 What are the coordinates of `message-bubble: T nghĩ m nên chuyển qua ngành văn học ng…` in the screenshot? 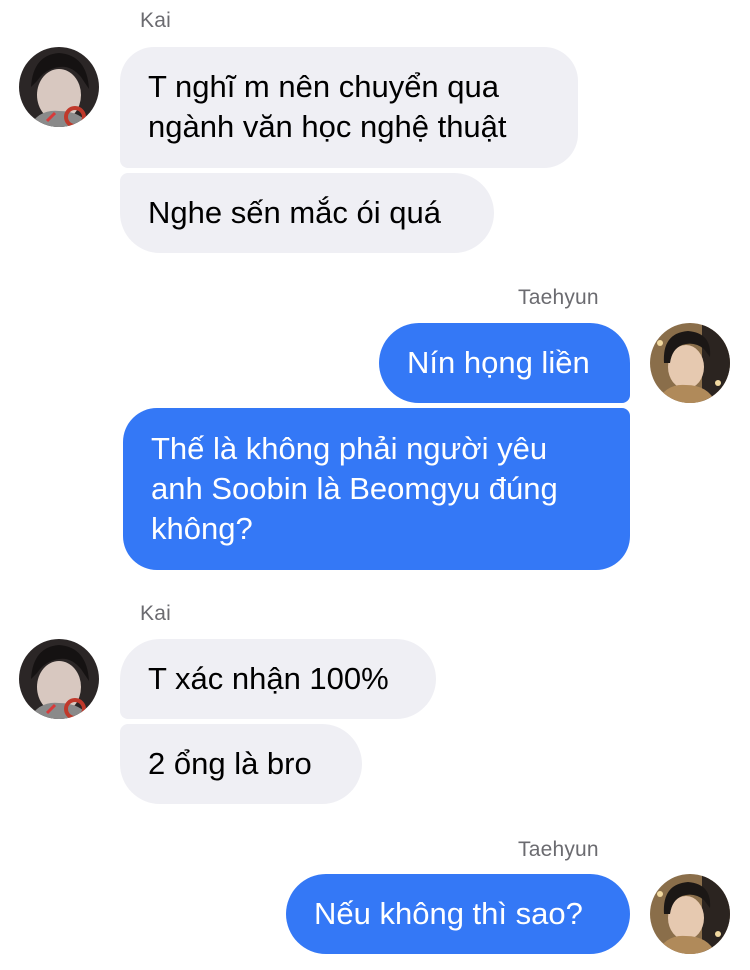 It's located at (349, 107).